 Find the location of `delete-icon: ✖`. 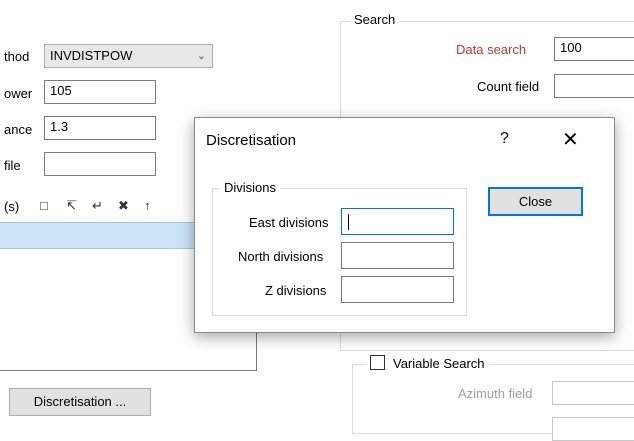

delete-icon: ✖ is located at coordinates (123, 206).